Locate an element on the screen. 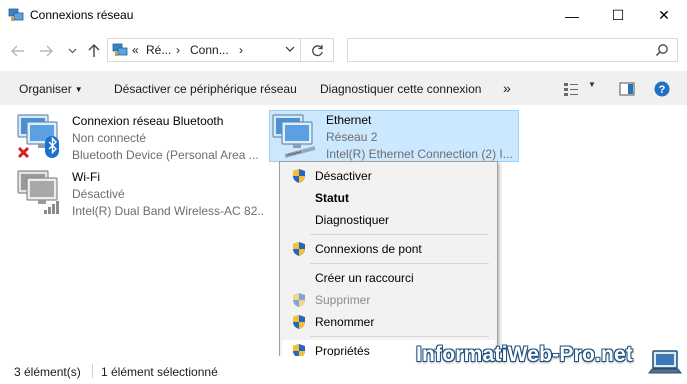  menu-item-label: Connexions de pont is located at coordinates (368, 249).